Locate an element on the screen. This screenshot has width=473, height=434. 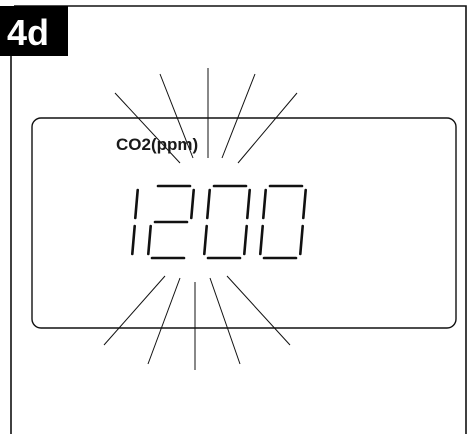
step-badge: 4d is located at coordinates (34, 31).